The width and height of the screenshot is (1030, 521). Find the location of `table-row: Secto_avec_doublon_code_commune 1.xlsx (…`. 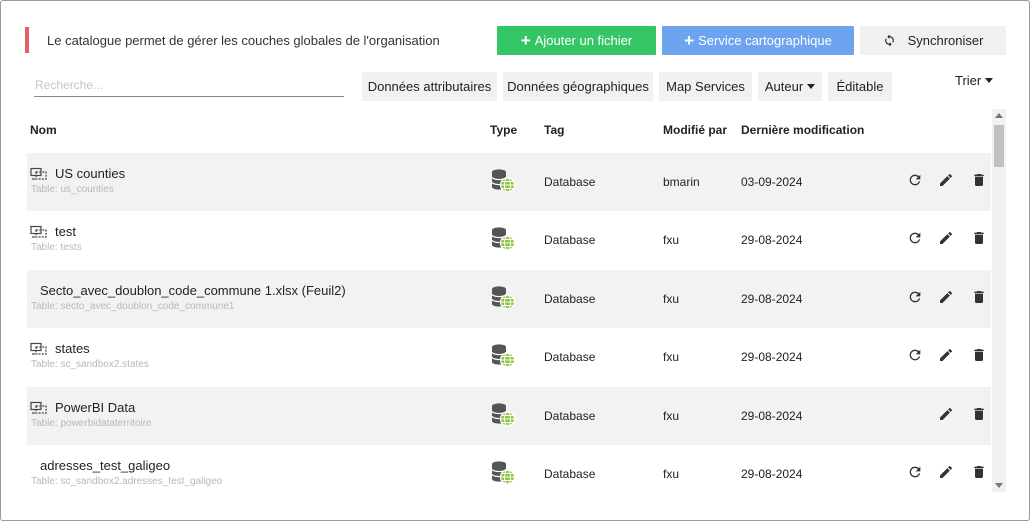

table-row: Secto_avec_doublon_code_commune 1.xlsx (… is located at coordinates (509, 299).